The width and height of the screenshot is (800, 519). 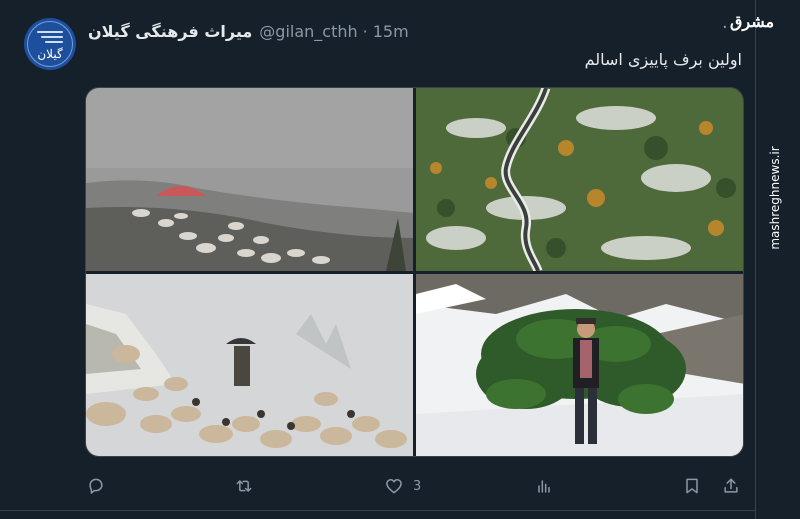 I want to click on share-icon, so click(x=731, y=485).